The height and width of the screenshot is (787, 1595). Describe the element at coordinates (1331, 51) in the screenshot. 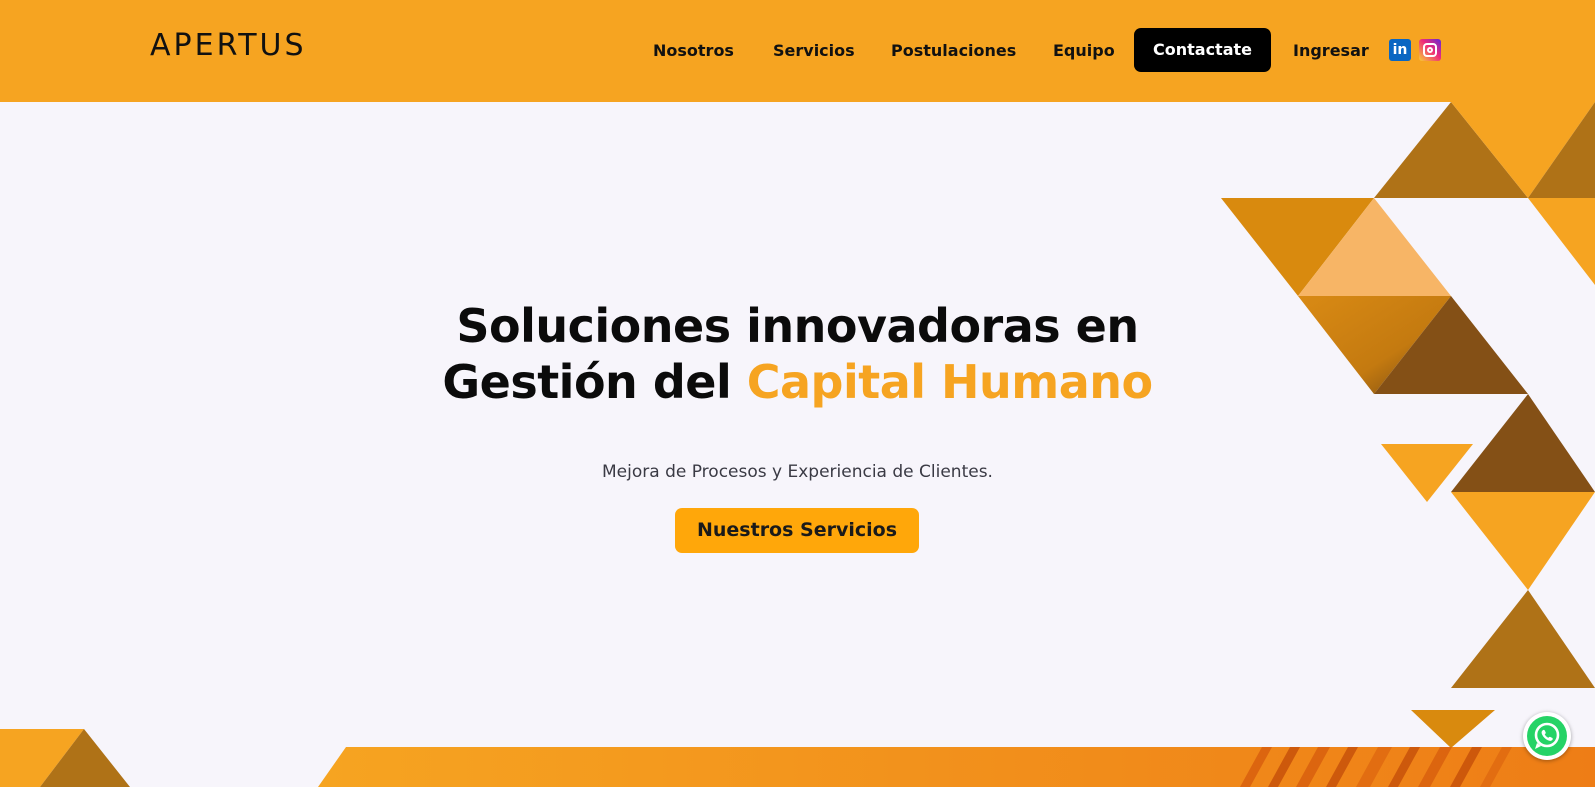

I see `nav-ingresar: Ingresar` at that location.